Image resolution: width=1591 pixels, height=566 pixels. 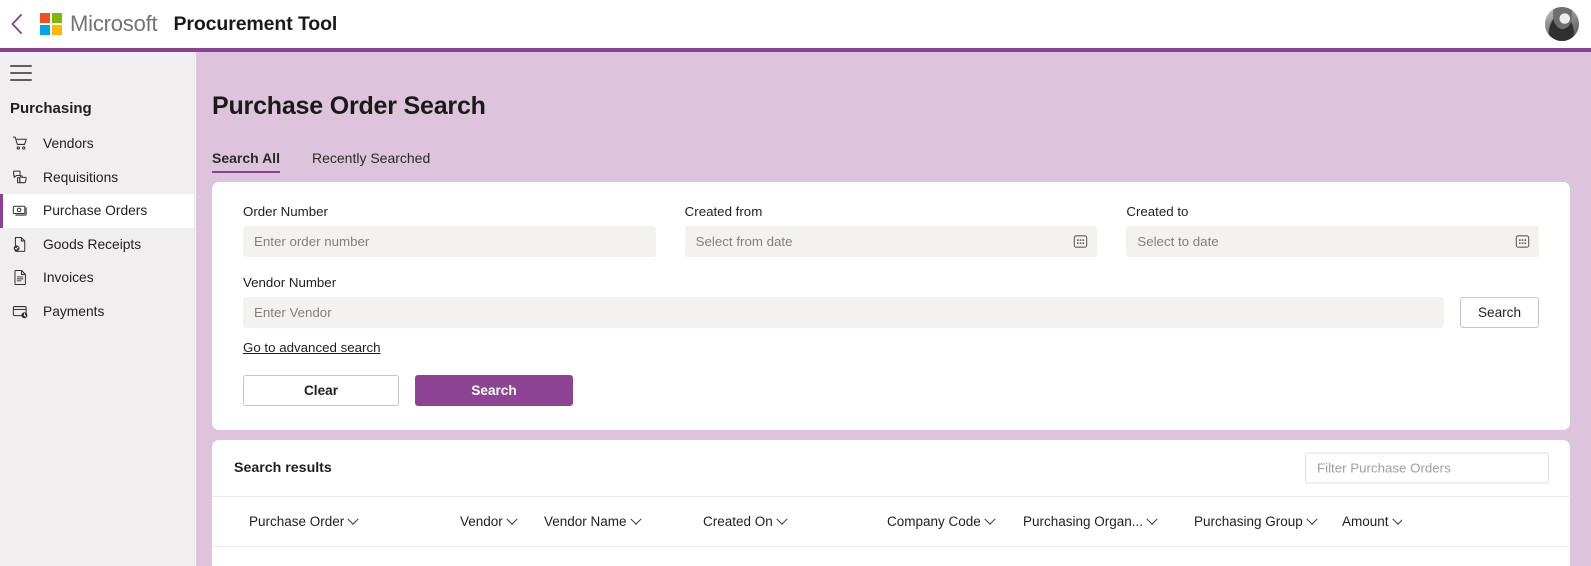 What do you see at coordinates (97, 144) in the screenshot?
I see `sidebar-item-vendors: Vendors` at bounding box center [97, 144].